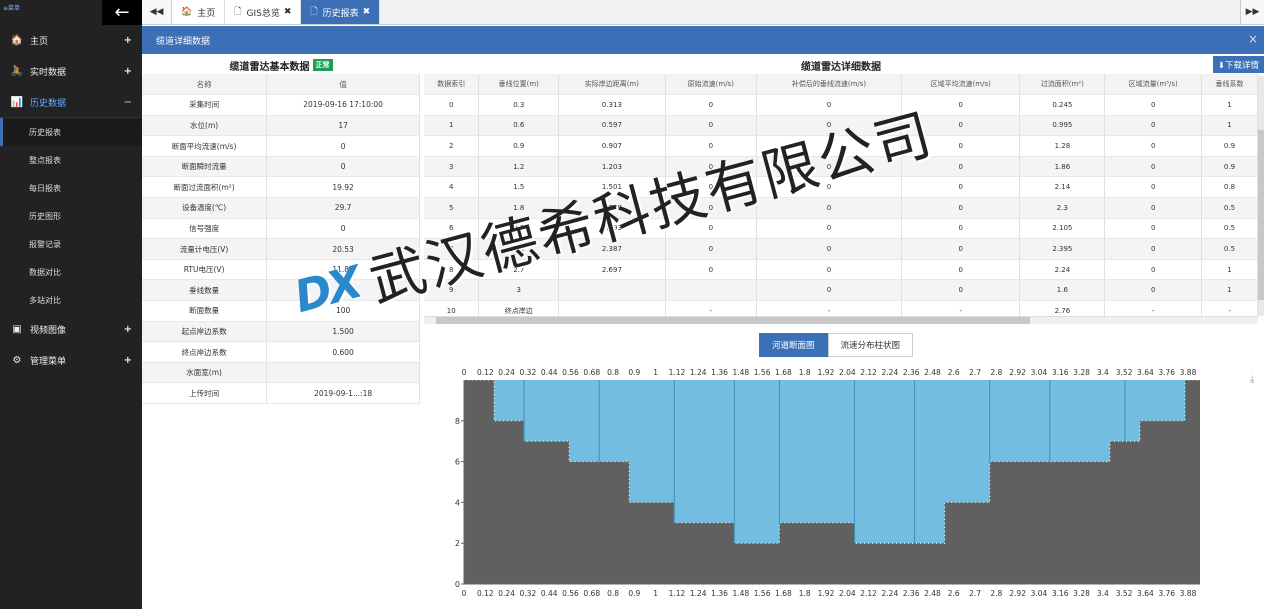 This screenshot has width=1264, height=609. I want to click on top-position-label: 2.48, so click(932, 372).